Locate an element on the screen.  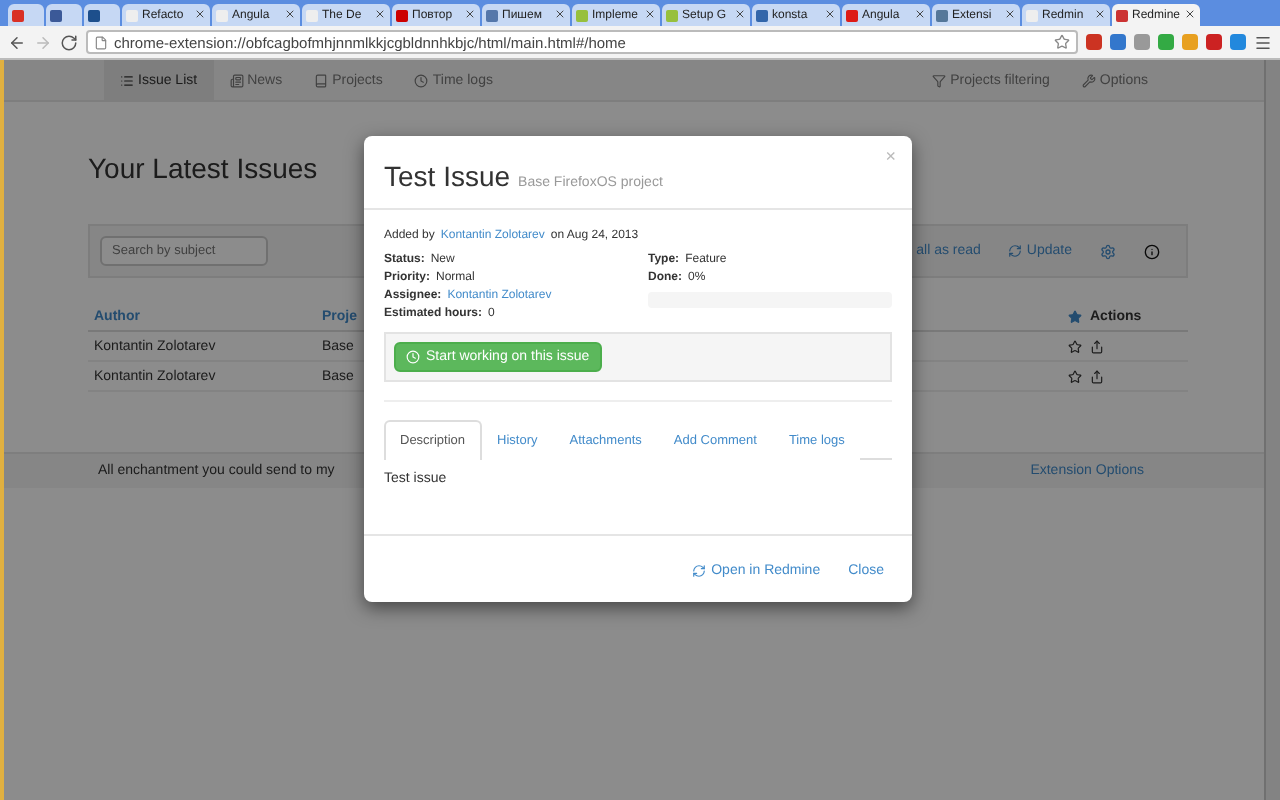
menu-icon is located at coordinates (1263, 42).